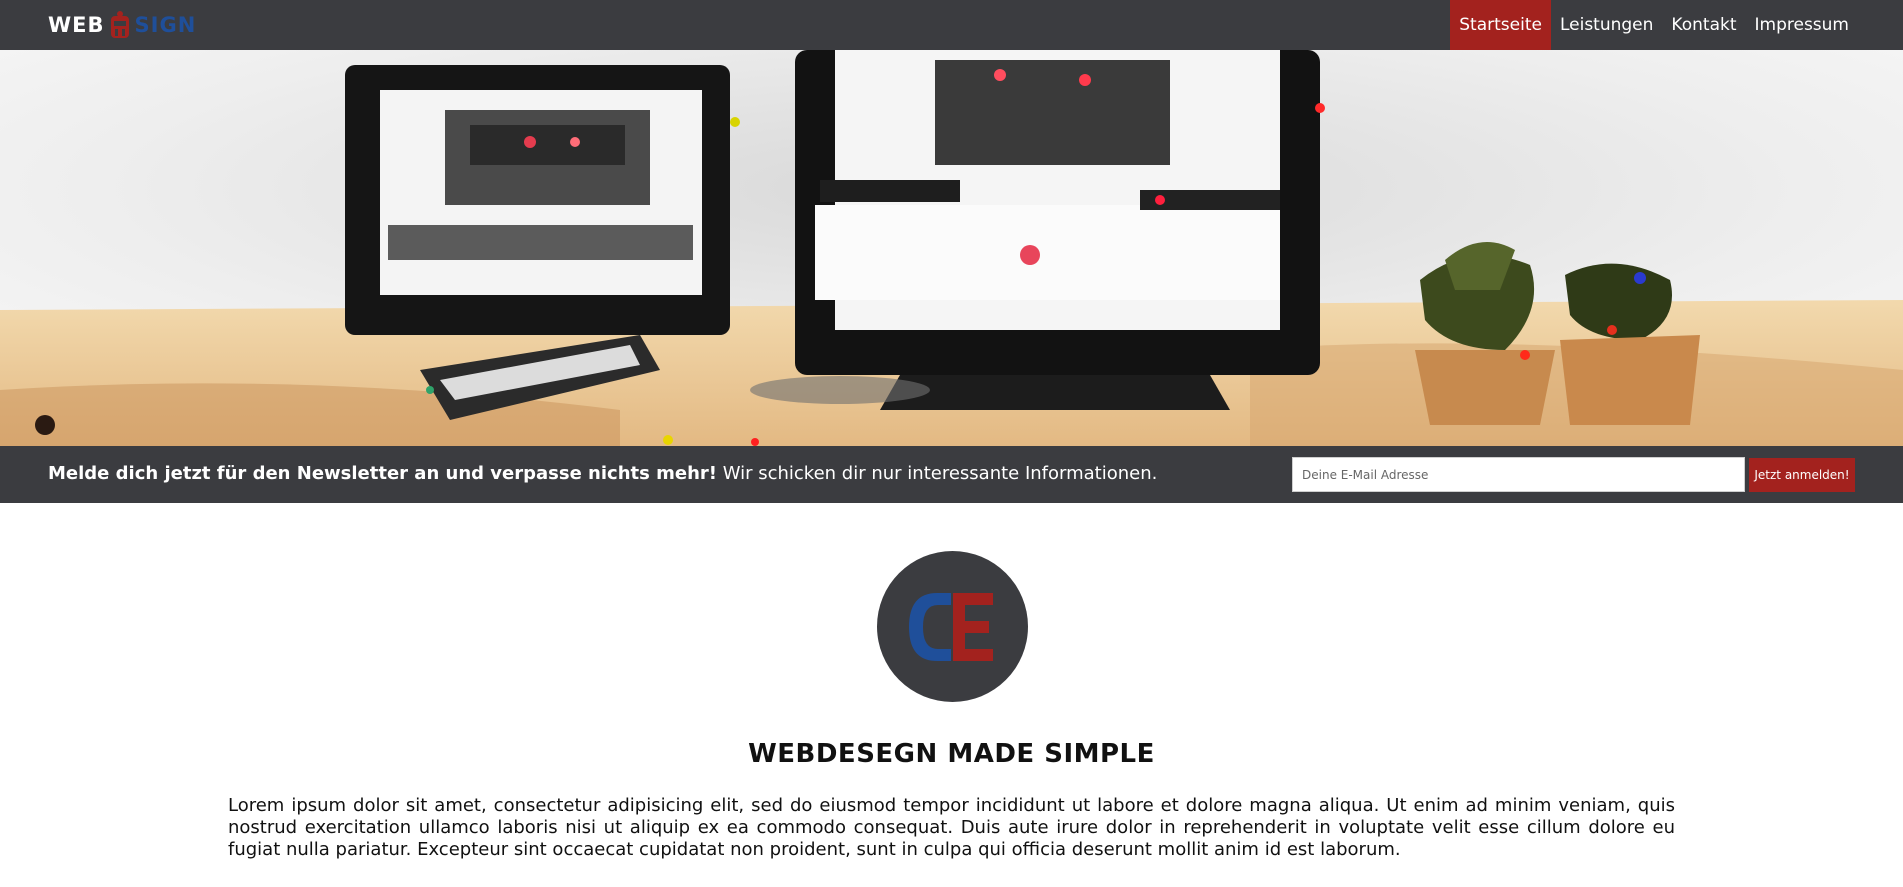 This screenshot has width=1903, height=887. I want to click on subscribe-button: Jetzt anmelden!, so click(1802, 475).